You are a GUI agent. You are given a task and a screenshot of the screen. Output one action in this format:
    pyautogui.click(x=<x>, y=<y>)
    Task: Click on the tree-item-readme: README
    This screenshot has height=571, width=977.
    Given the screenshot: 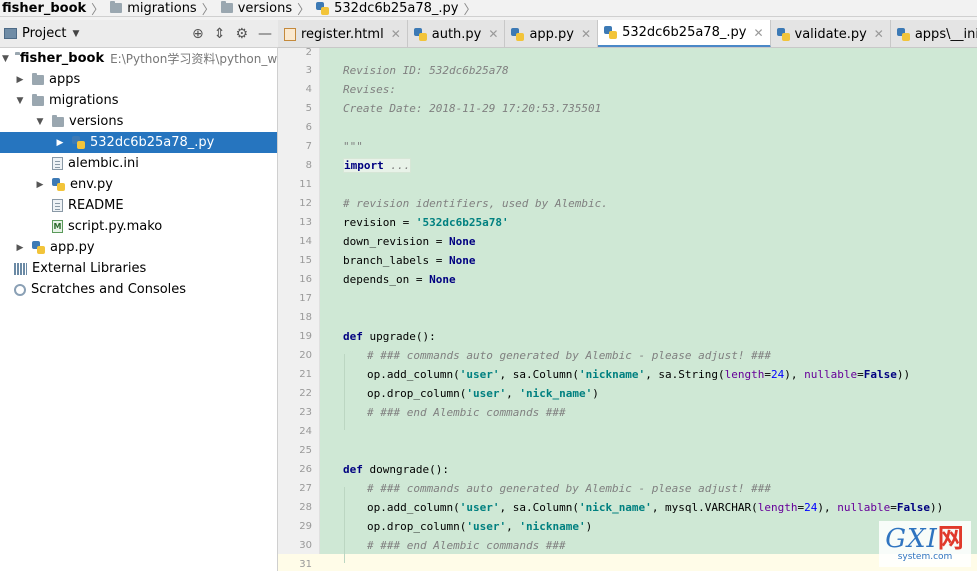 What is the action you would take?
    pyautogui.click(x=138, y=205)
    